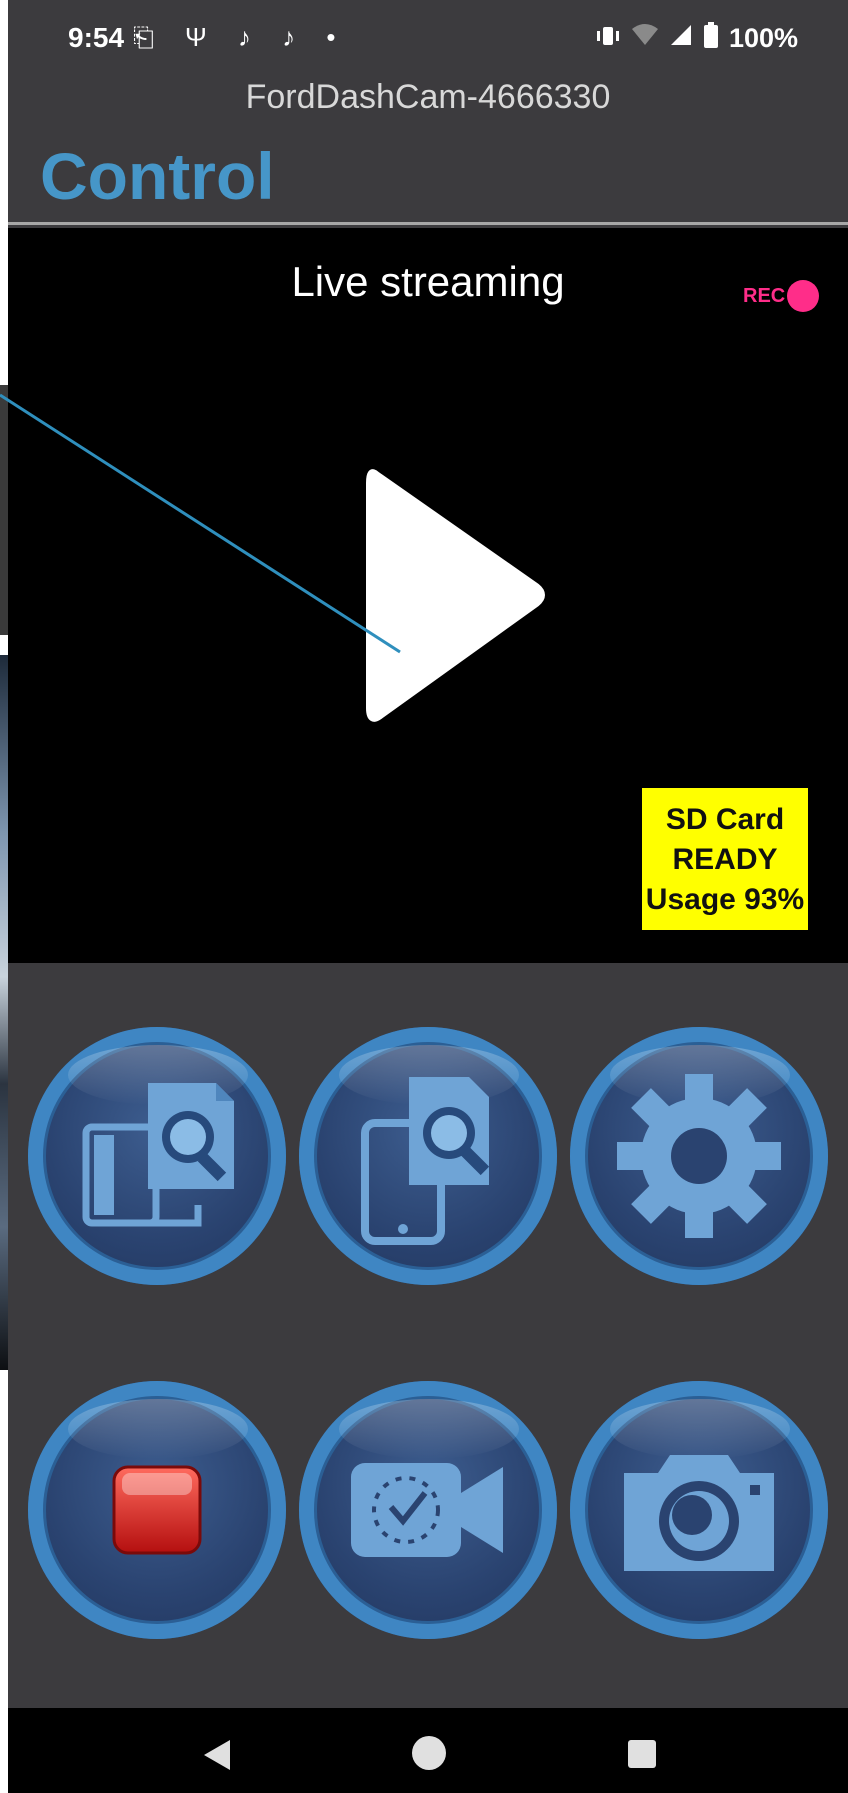  I want to click on background-screenshot, so click(4, 896).